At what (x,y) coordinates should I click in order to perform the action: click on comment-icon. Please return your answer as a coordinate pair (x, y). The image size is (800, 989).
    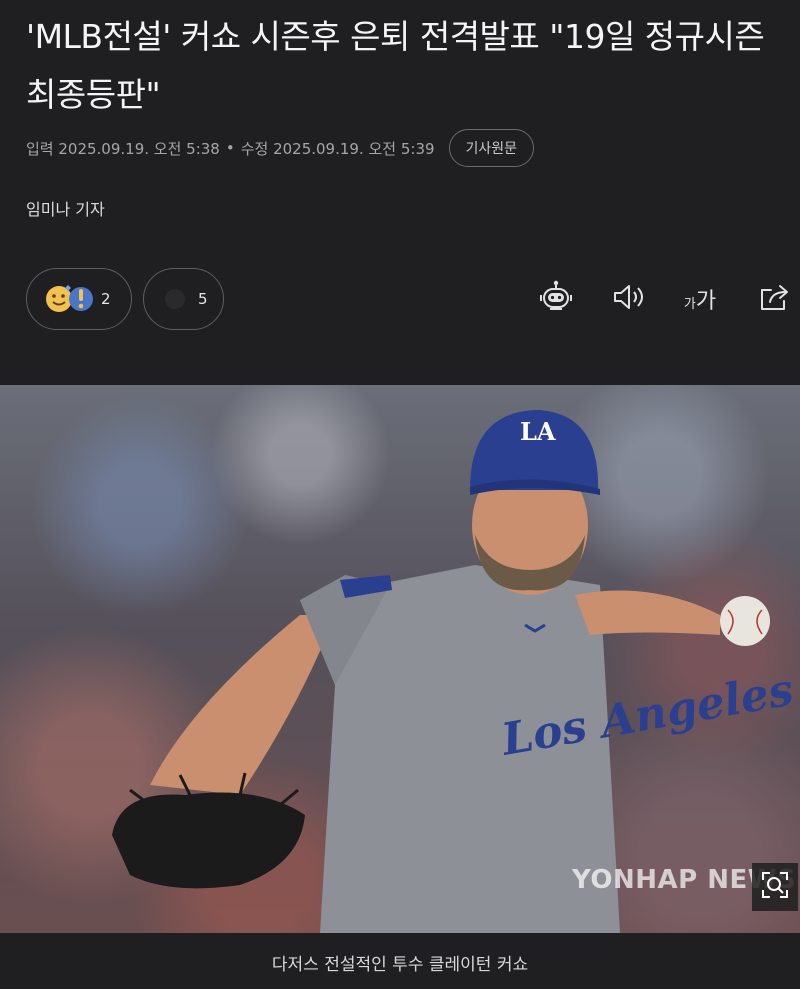
    Looking at the image, I should click on (175, 299).